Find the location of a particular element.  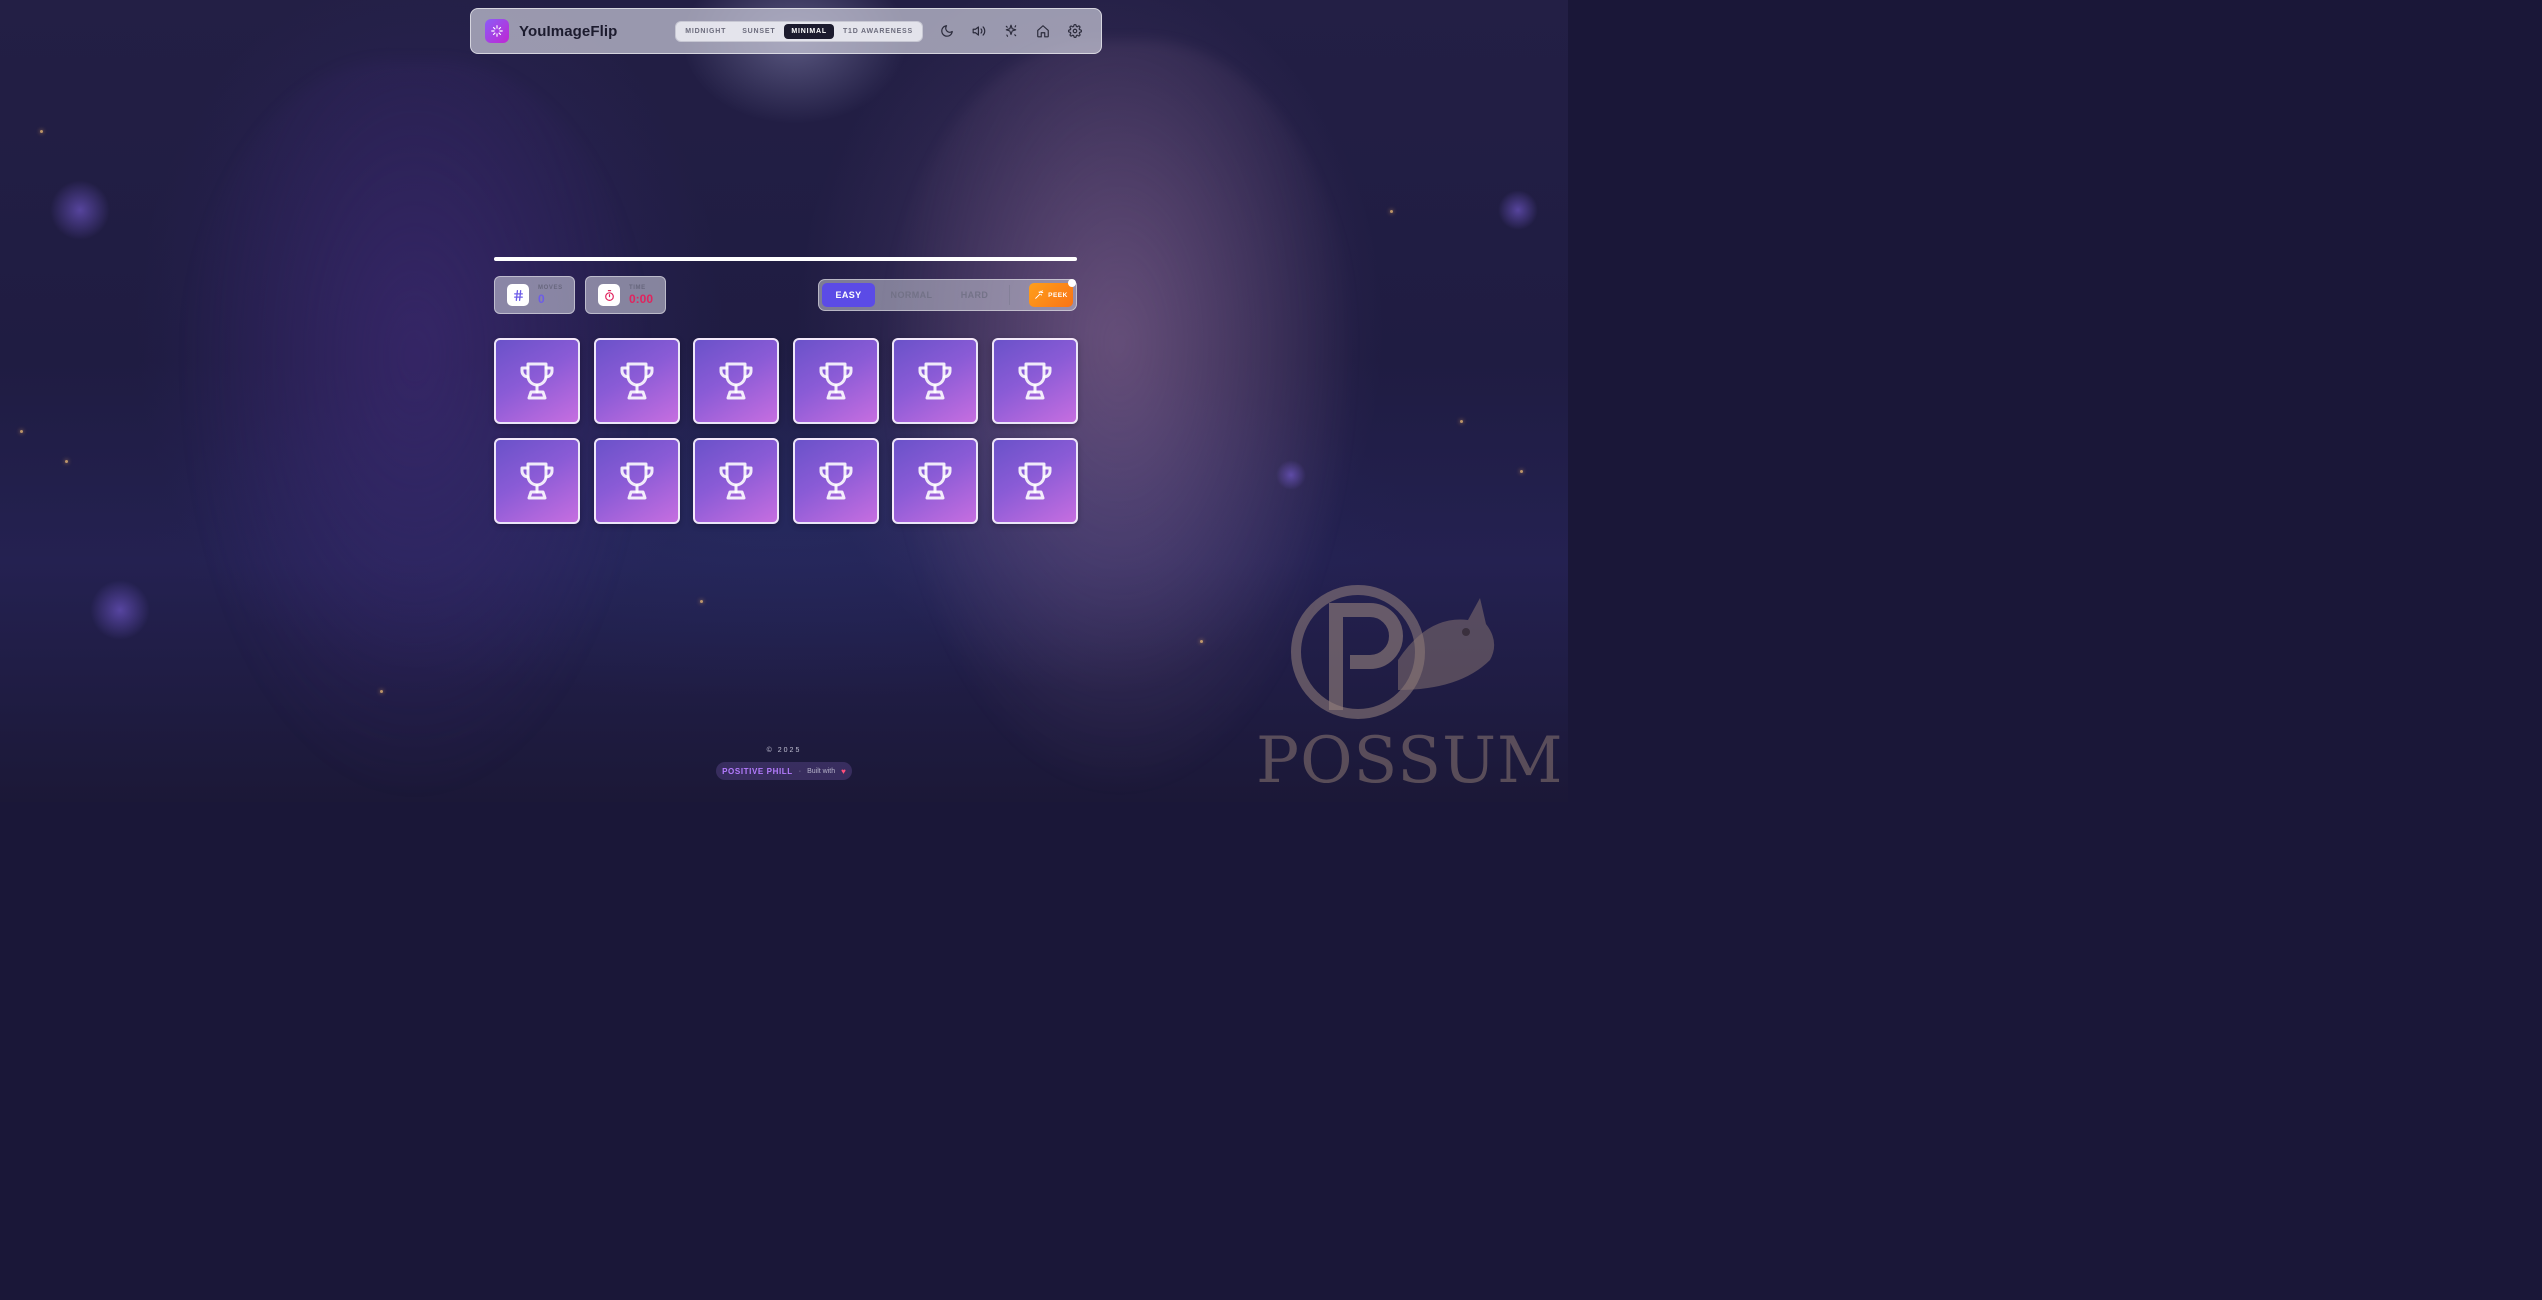

difficulty-divider is located at coordinates (1009, 295).